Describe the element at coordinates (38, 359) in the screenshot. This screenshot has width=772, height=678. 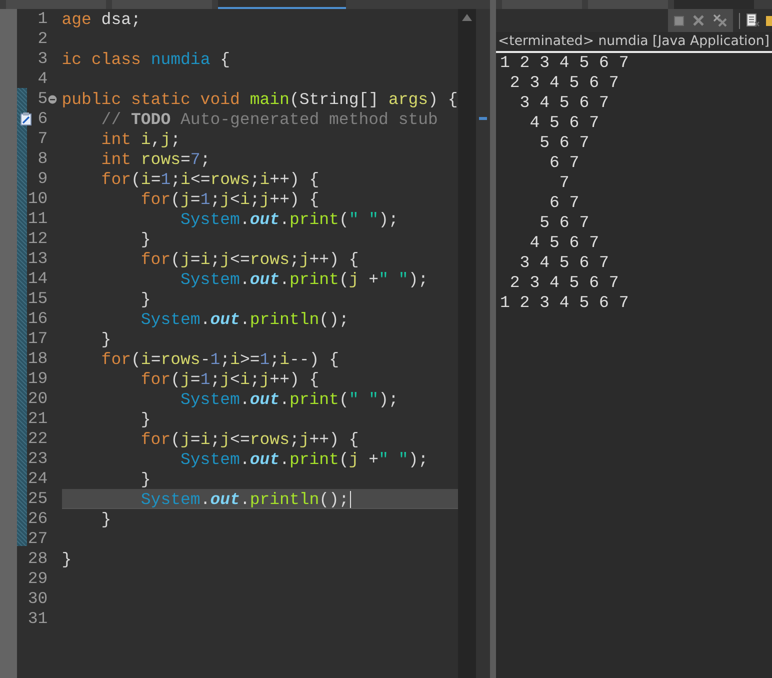
I see `line-number: 18` at that location.